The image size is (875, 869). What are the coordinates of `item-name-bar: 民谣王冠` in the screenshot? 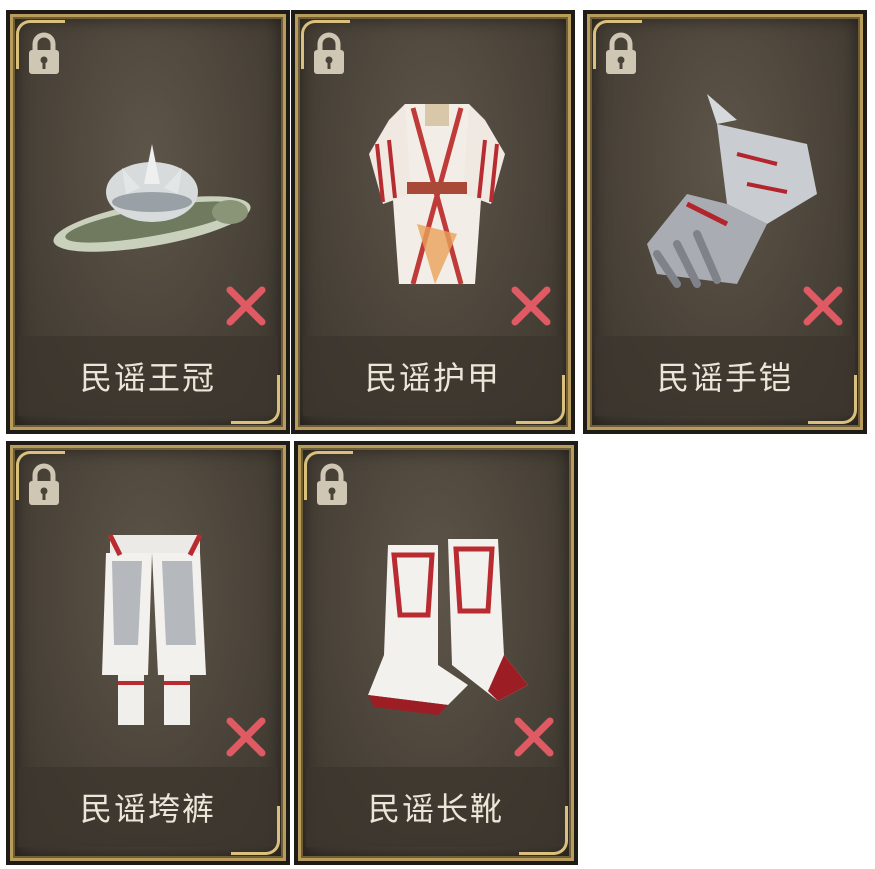 It's located at (148, 376).